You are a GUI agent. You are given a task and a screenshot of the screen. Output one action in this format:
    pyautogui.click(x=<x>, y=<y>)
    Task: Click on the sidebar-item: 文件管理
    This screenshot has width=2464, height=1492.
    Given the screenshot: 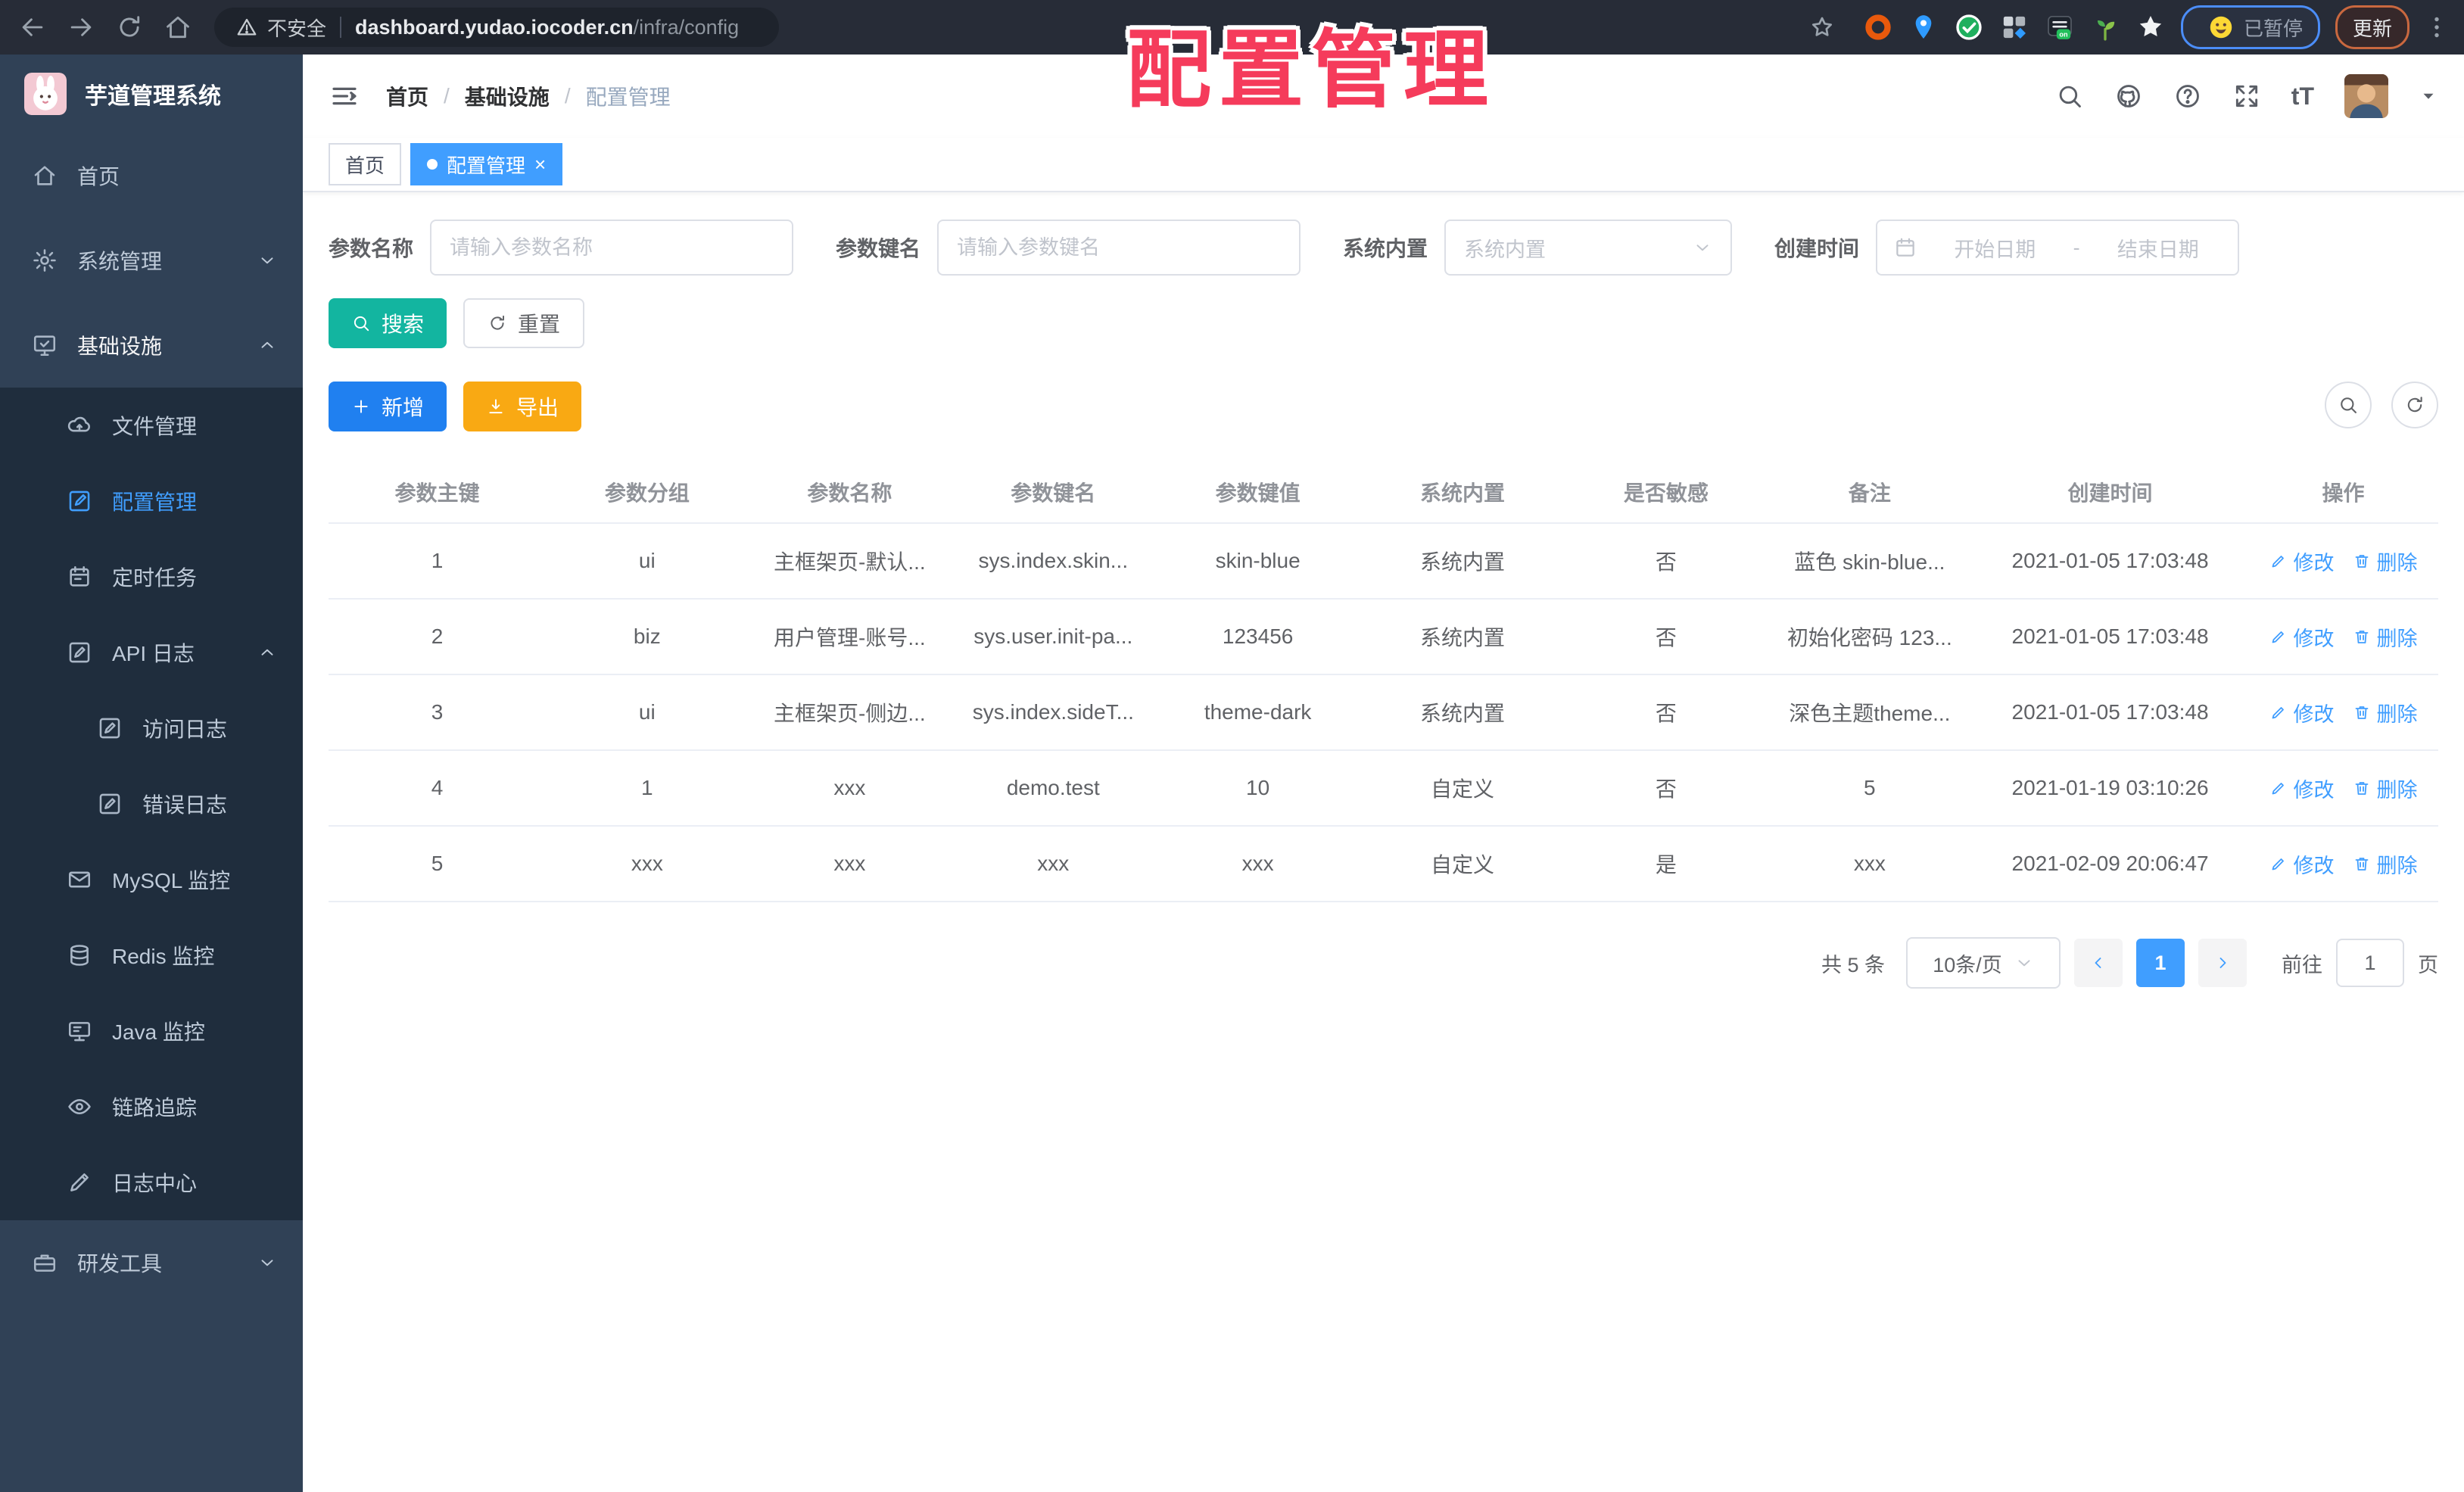 What is the action you would take?
    pyautogui.click(x=151, y=425)
    